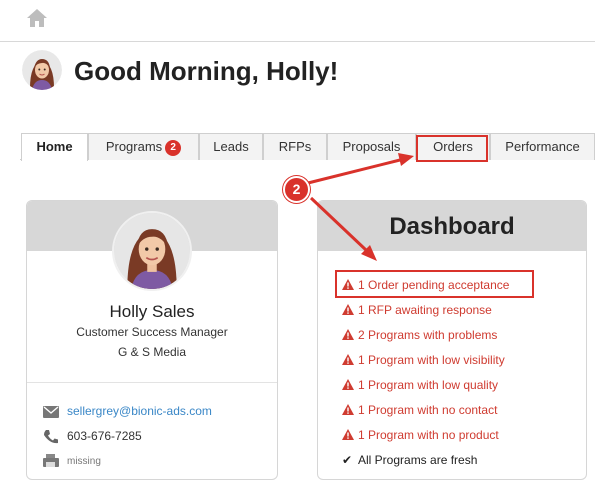 The width and height of the screenshot is (595, 480). I want to click on tab-label: RFPs, so click(295, 146).